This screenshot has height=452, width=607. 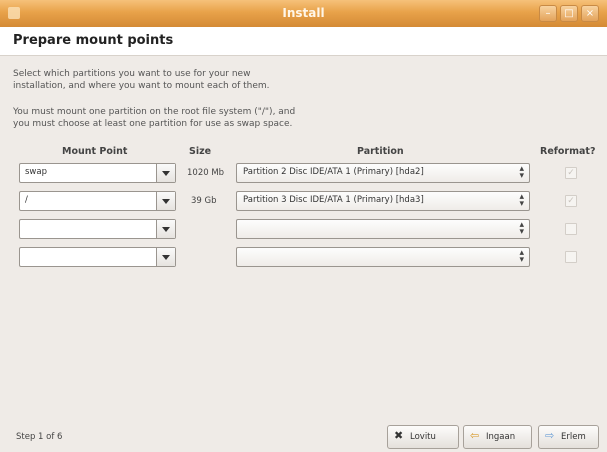 I want to click on quit-button: ✖ Lovitu, so click(x=423, y=437).